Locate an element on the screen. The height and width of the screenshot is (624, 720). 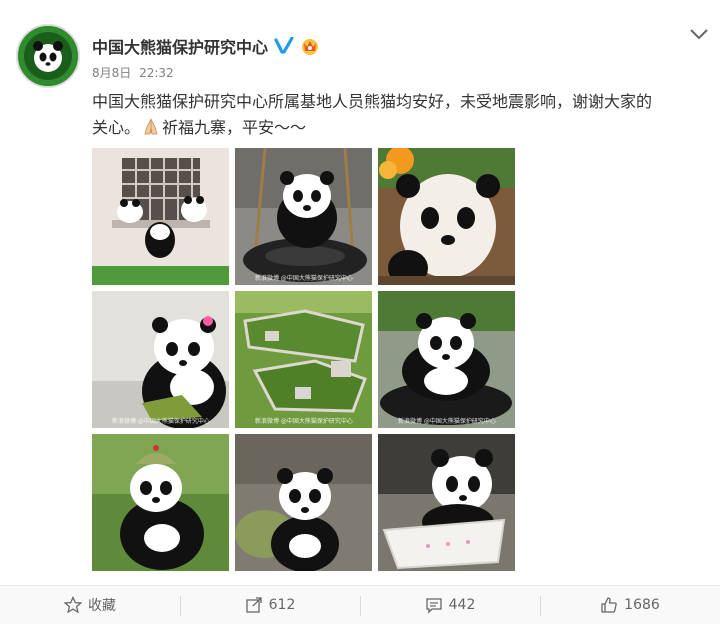
photo-panda-flowers is located at coordinates (446, 216).